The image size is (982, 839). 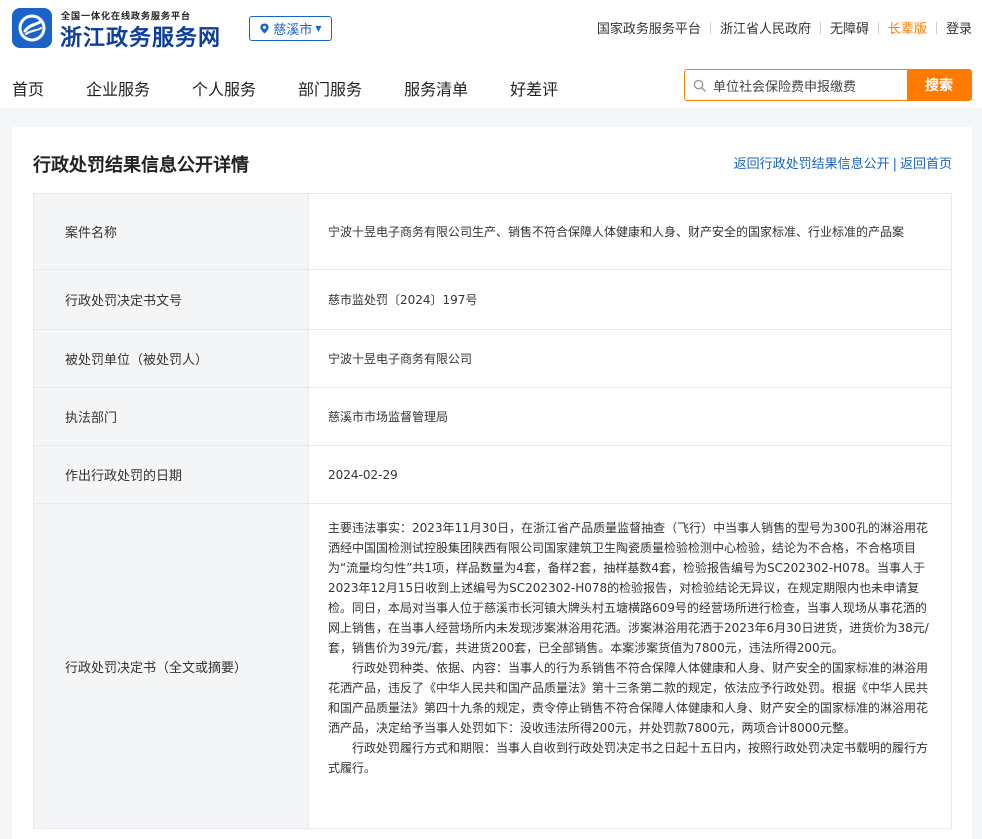 I want to click on nav-item-enterprise: 企业服务, so click(x=118, y=88).